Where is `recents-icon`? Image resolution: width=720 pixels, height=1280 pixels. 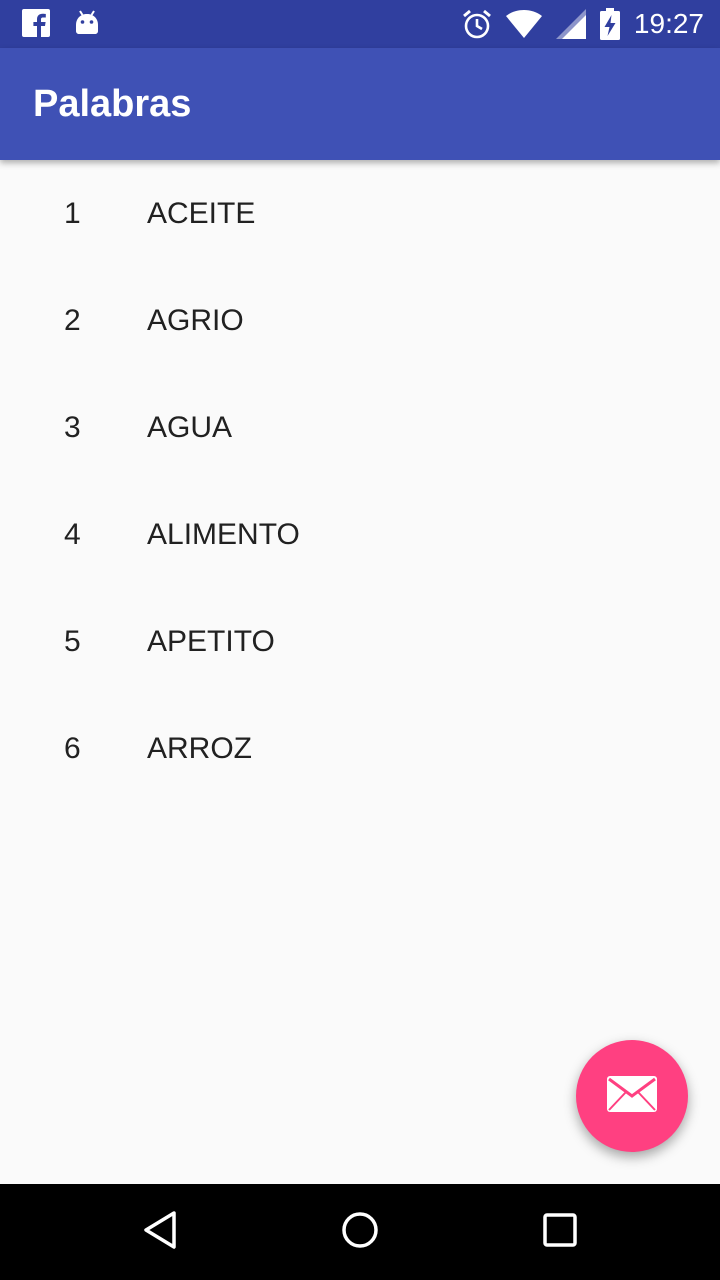
recents-icon is located at coordinates (560, 1232).